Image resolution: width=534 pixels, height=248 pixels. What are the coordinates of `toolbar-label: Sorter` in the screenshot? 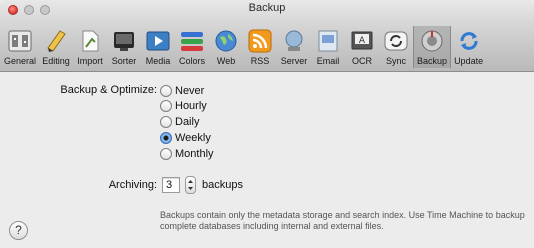 It's located at (124, 61).